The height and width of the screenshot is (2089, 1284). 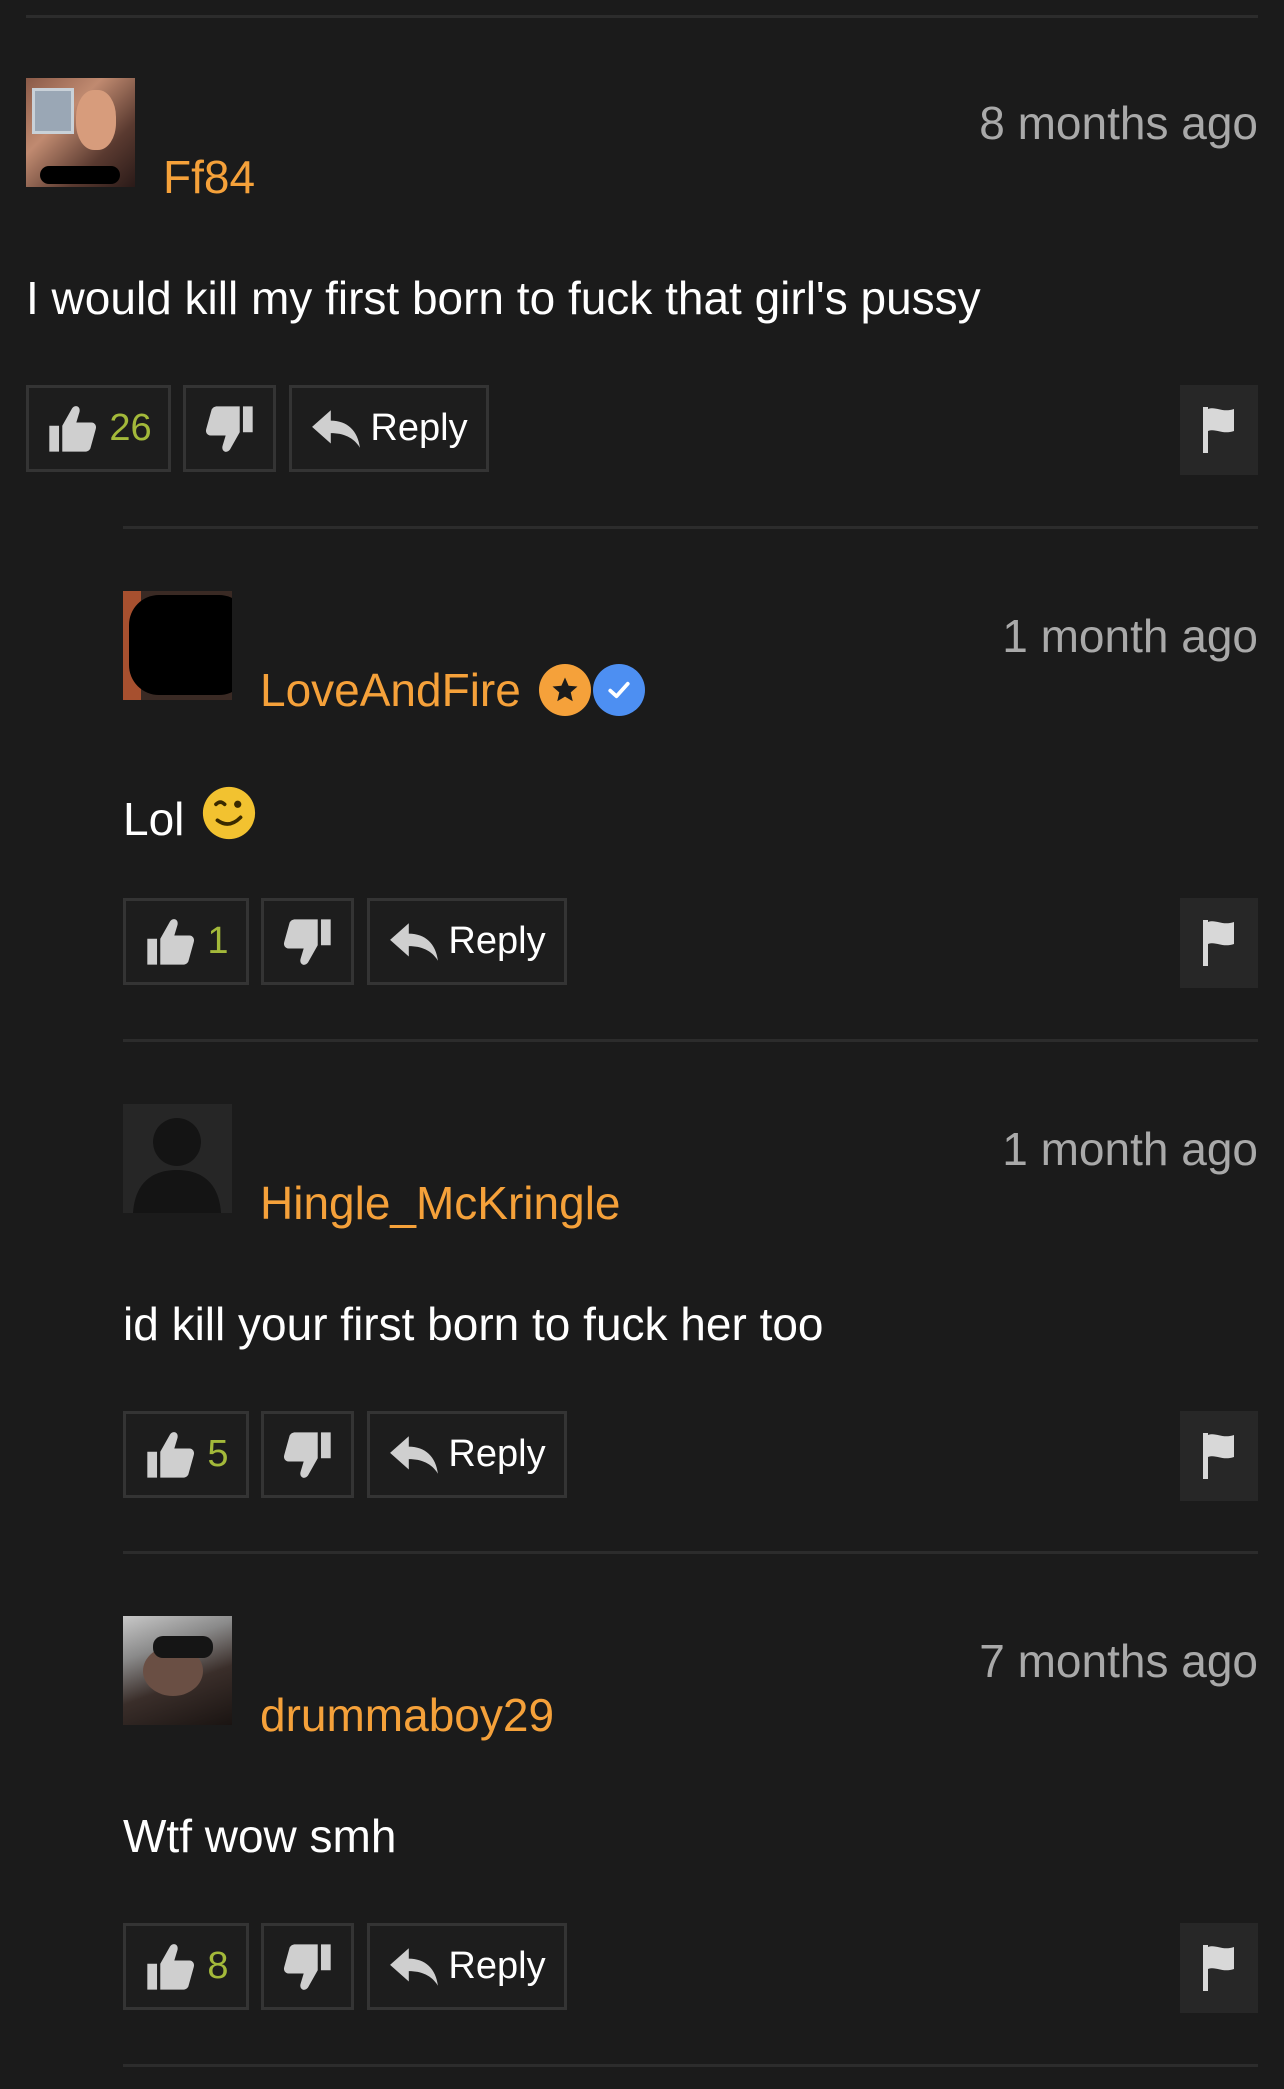 I want to click on comment-timestamp: 7 months ago, so click(x=1118, y=1661).